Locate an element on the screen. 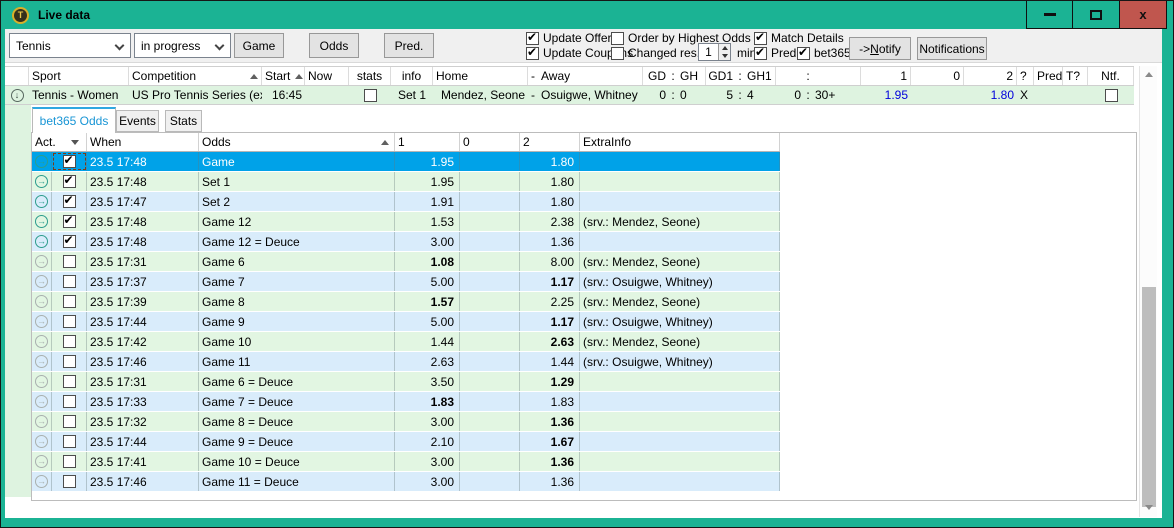 This screenshot has width=1174, height=528. tab-bet365-odds: bet365 Odds is located at coordinates (74, 120).